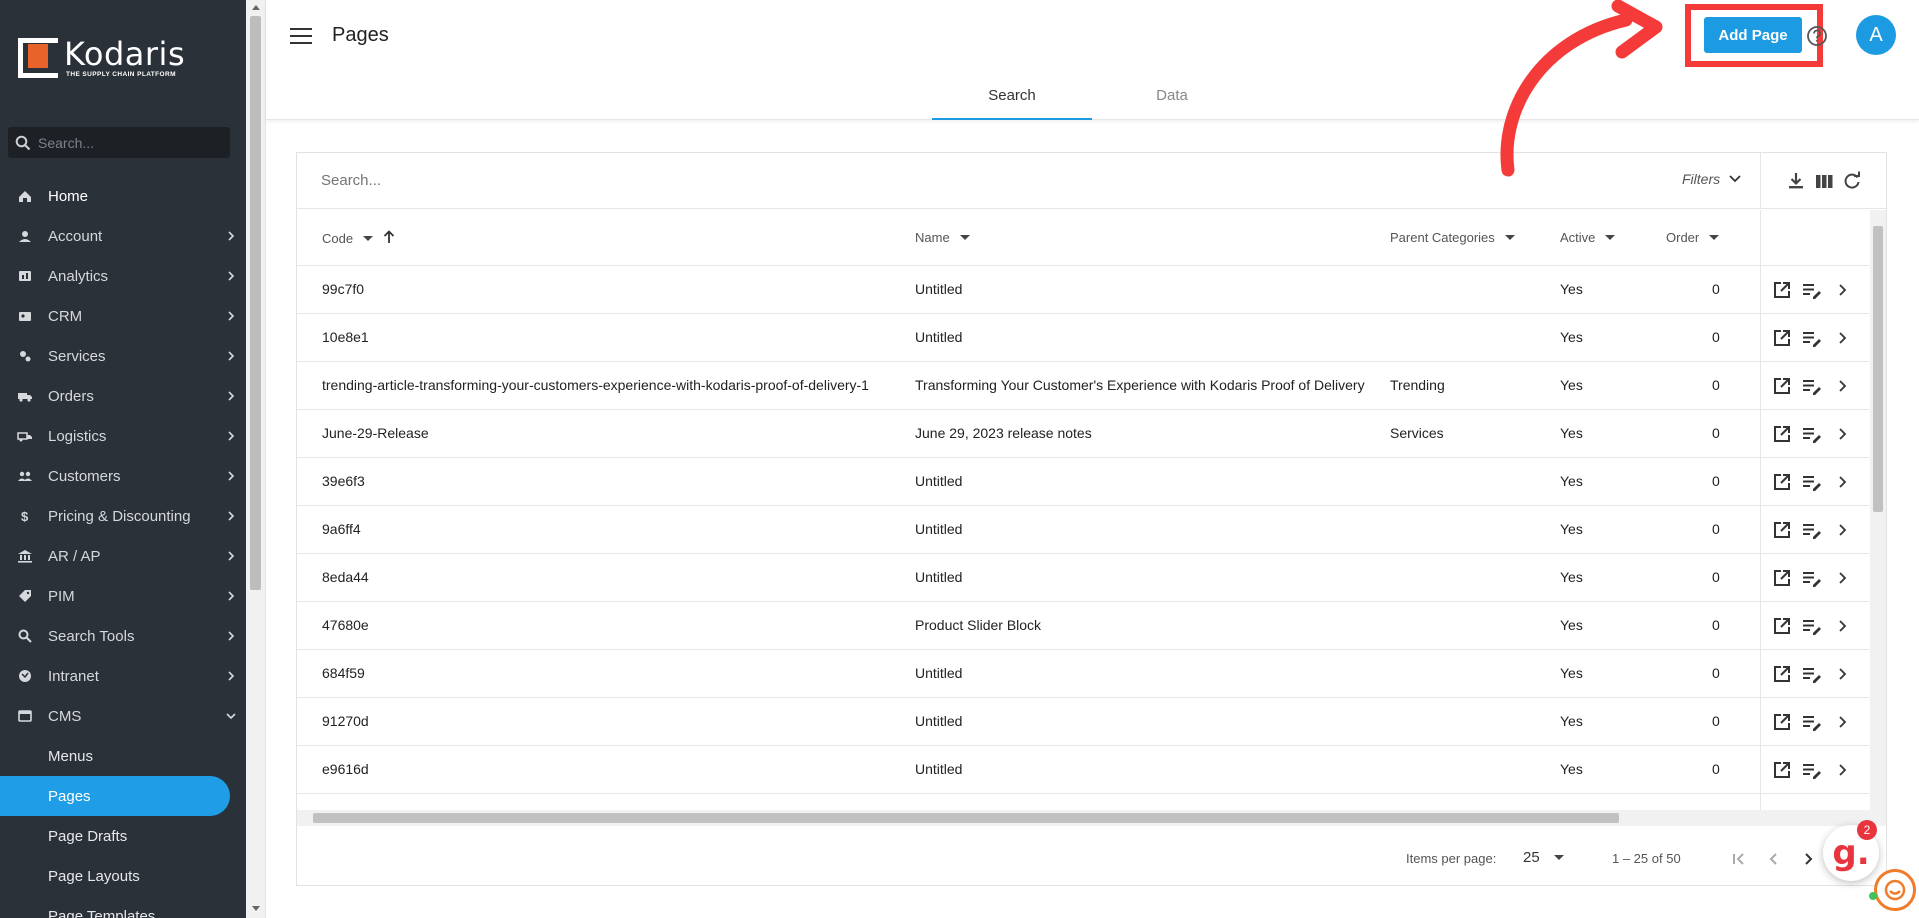  I want to click on next-page-icon, so click(1808, 859).